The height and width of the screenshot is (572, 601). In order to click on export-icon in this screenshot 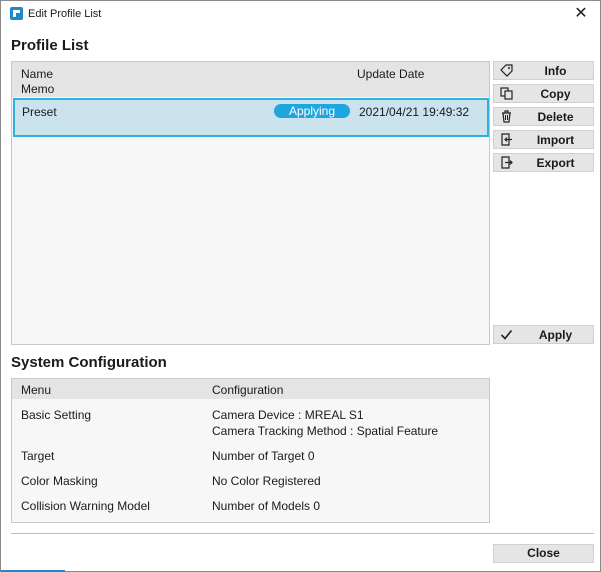, I will do `click(506, 162)`.